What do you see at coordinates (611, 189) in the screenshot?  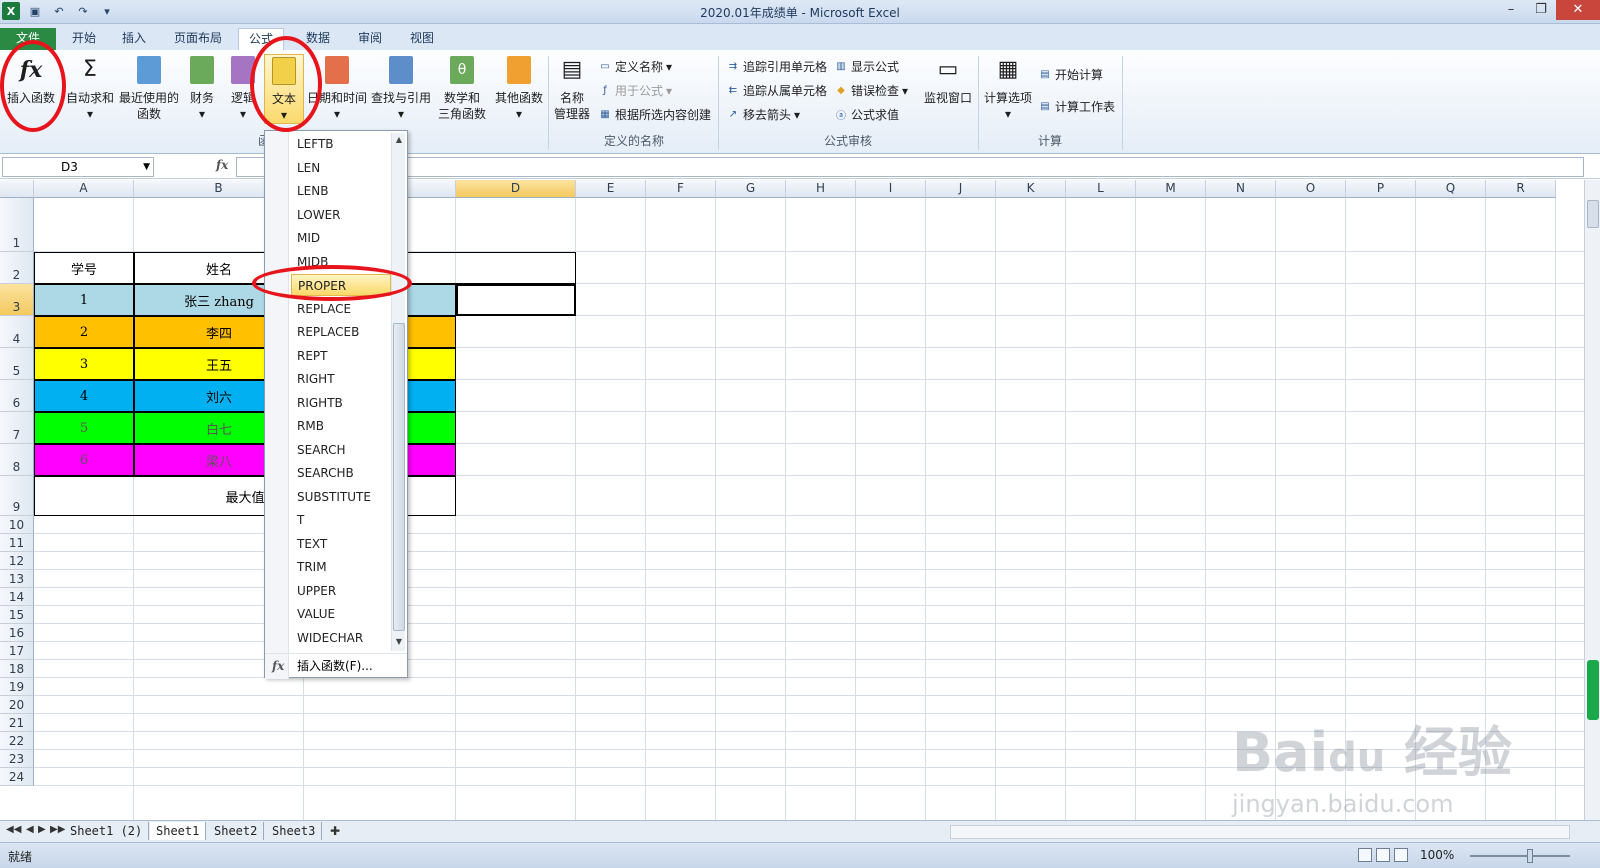 I see `column-header: E` at bounding box center [611, 189].